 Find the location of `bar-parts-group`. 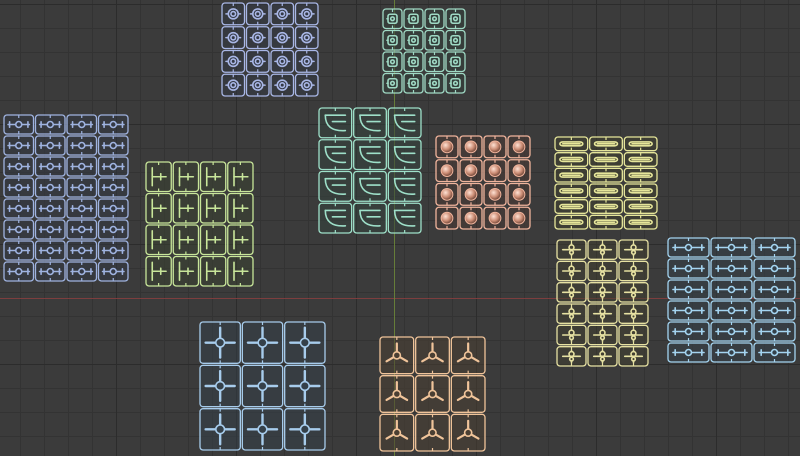

bar-parts-group is located at coordinates (606, 183).